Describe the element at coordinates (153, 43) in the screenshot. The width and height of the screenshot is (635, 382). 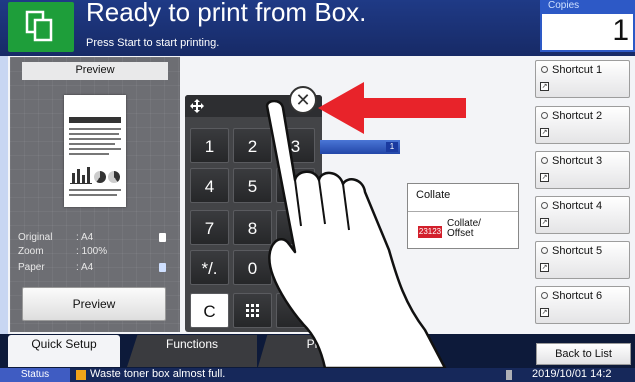
I see `page-subtitle: Press Start to start printing.` at that location.